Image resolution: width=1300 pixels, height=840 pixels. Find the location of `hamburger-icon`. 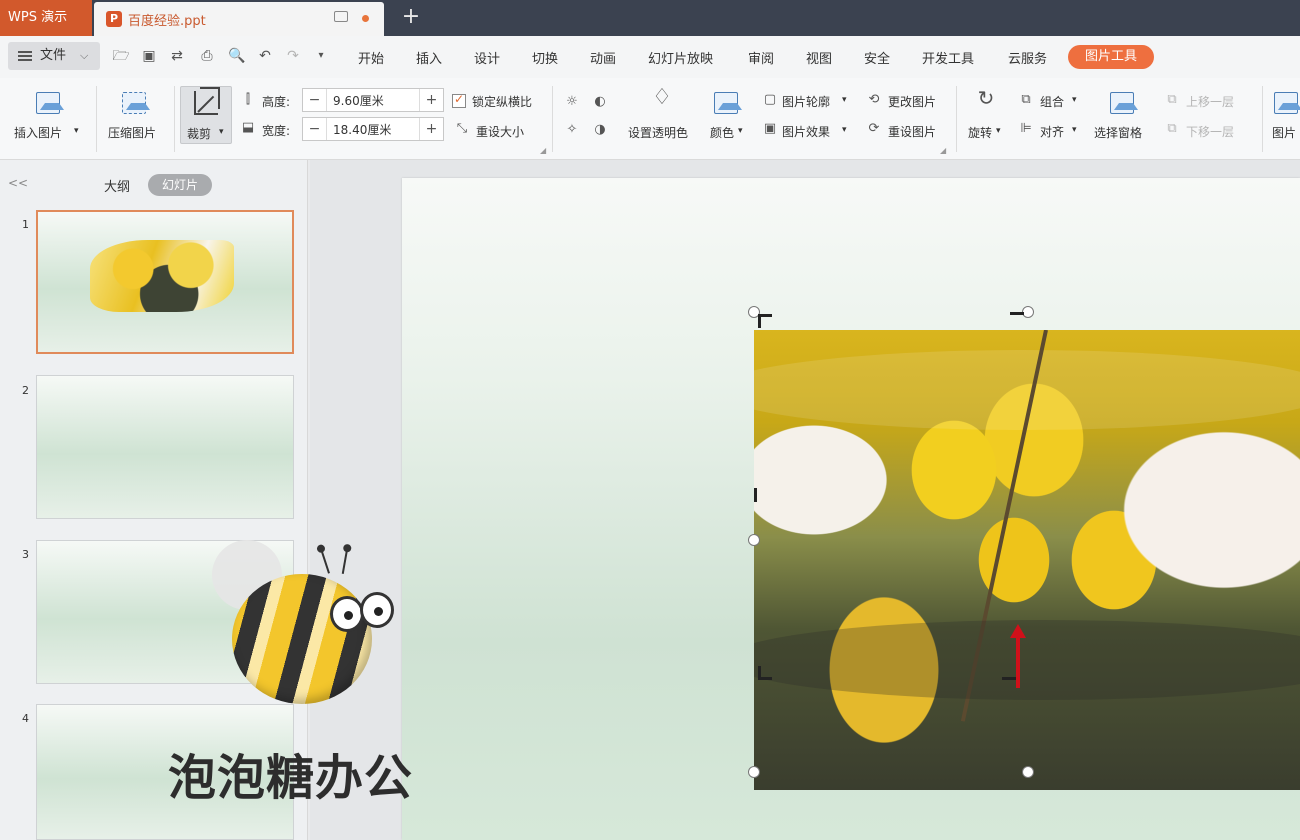

hamburger-icon is located at coordinates (25, 56).